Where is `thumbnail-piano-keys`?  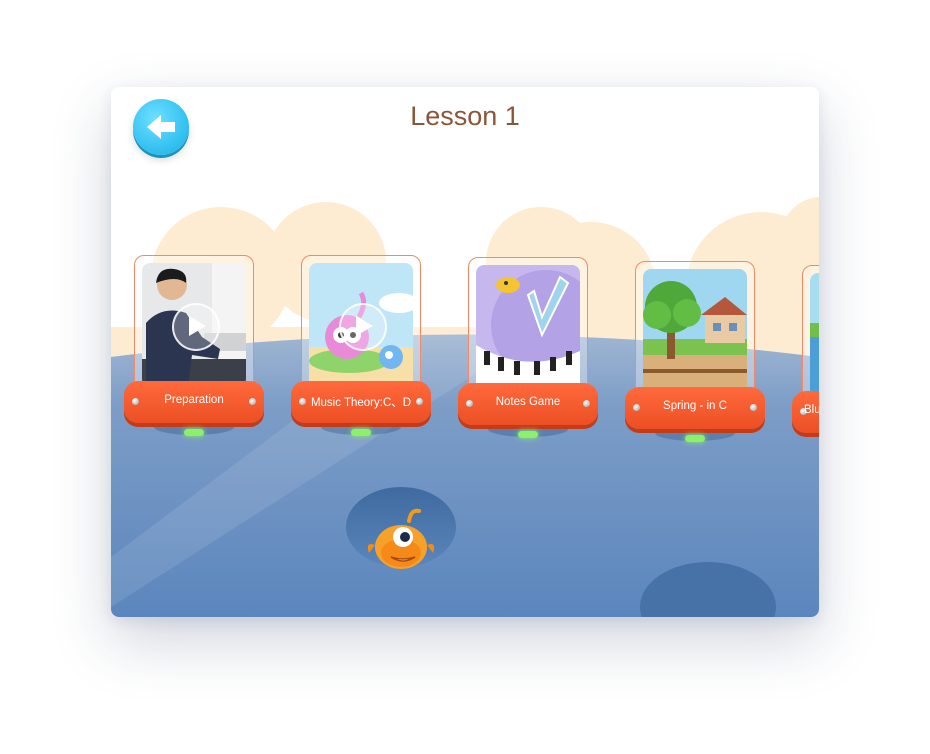 thumbnail-piano-keys is located at coordinates (528, 327).